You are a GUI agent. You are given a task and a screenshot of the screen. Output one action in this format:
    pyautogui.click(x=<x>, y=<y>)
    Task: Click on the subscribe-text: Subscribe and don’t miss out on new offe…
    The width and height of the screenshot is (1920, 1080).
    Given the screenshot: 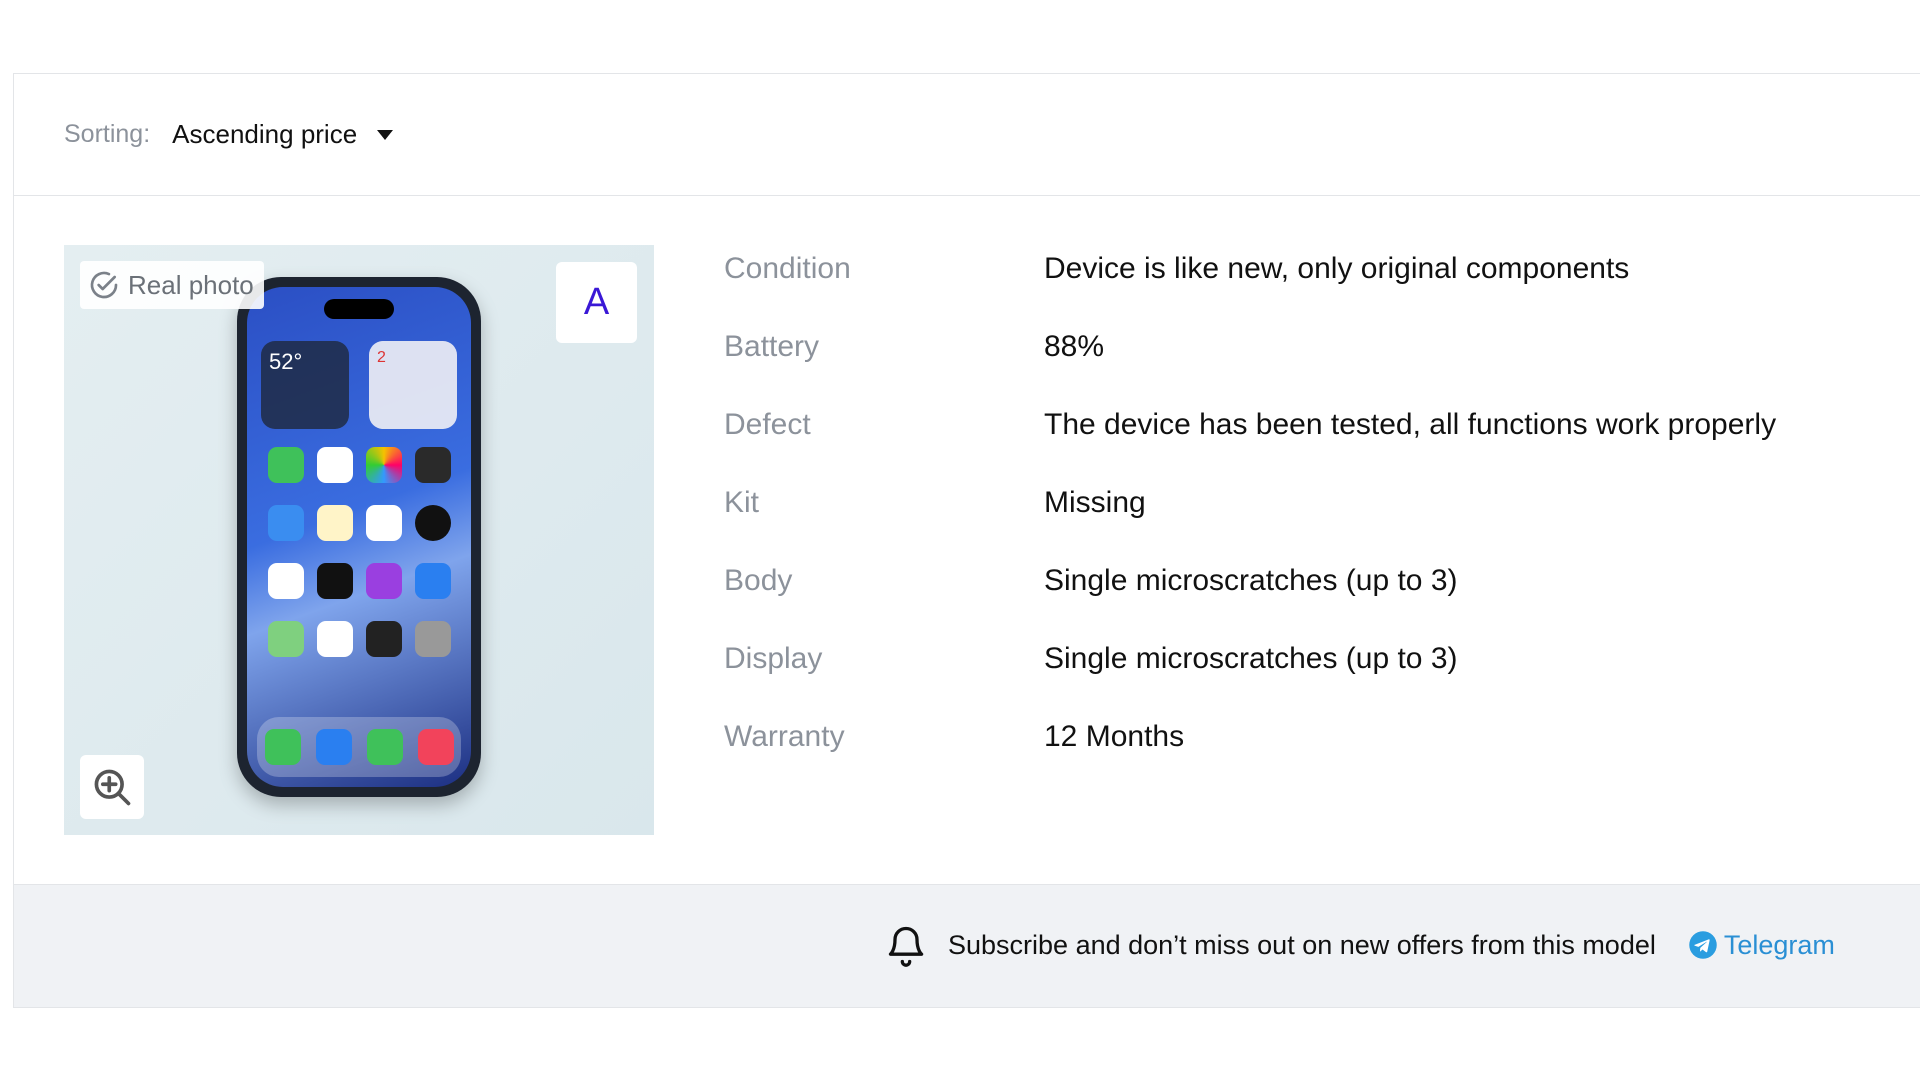 What is the action you would take?
    pyautogui.click(x=1302, y=944)
    